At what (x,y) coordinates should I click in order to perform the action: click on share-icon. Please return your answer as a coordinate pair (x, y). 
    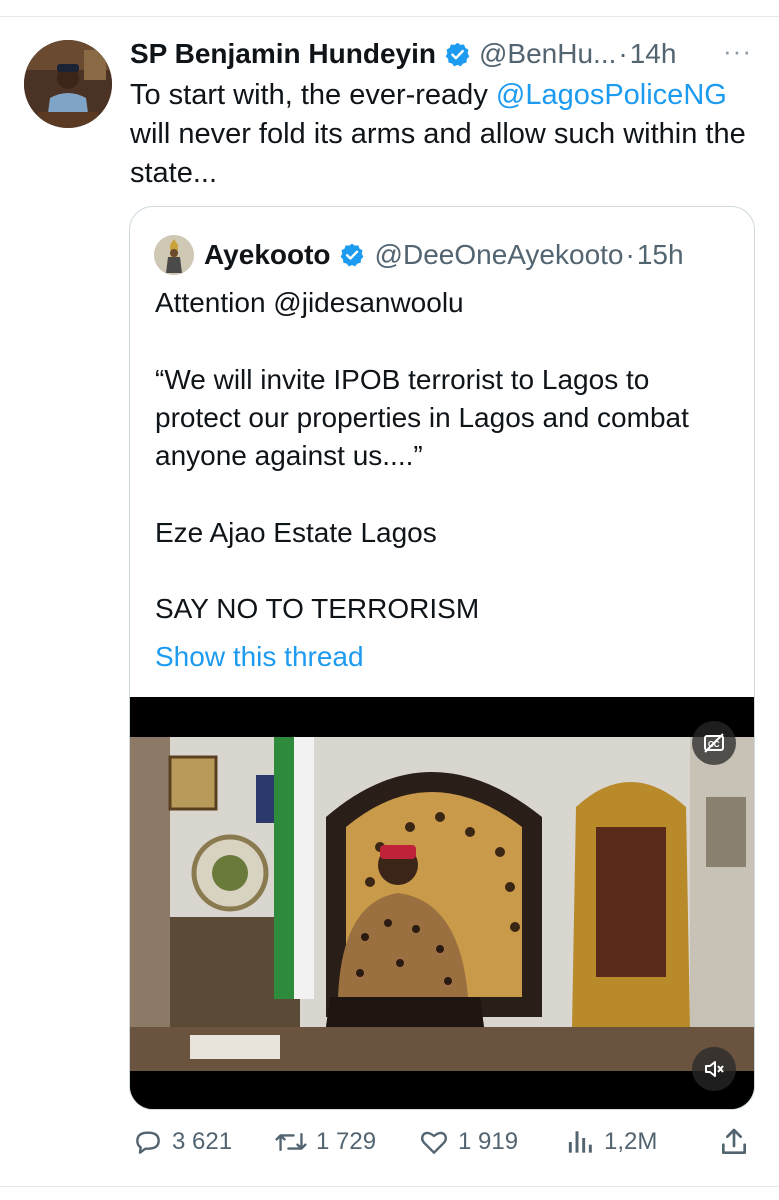
    Looking at the image, I should click on (734, 1141).